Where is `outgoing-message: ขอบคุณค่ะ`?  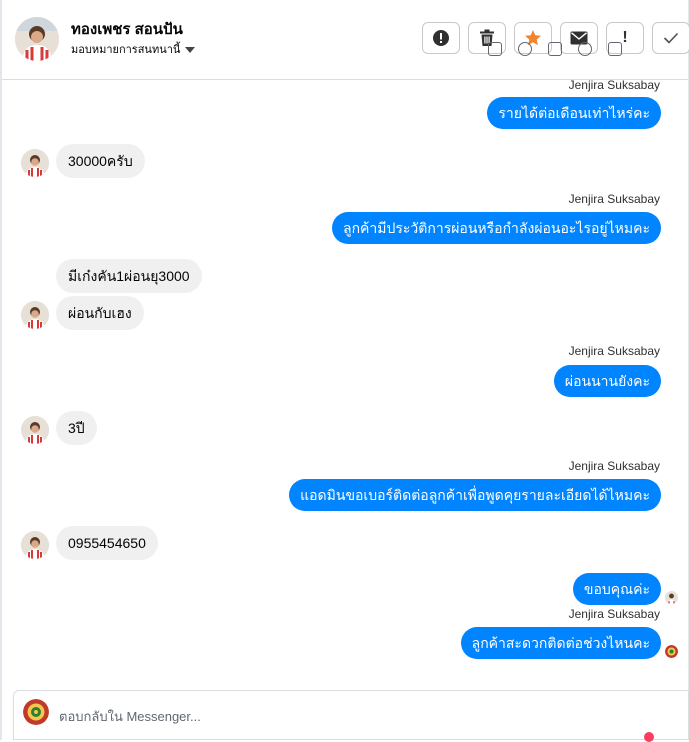
outgoing-message: ขอบคุณค่ะ is located at coordinates (616, 589).